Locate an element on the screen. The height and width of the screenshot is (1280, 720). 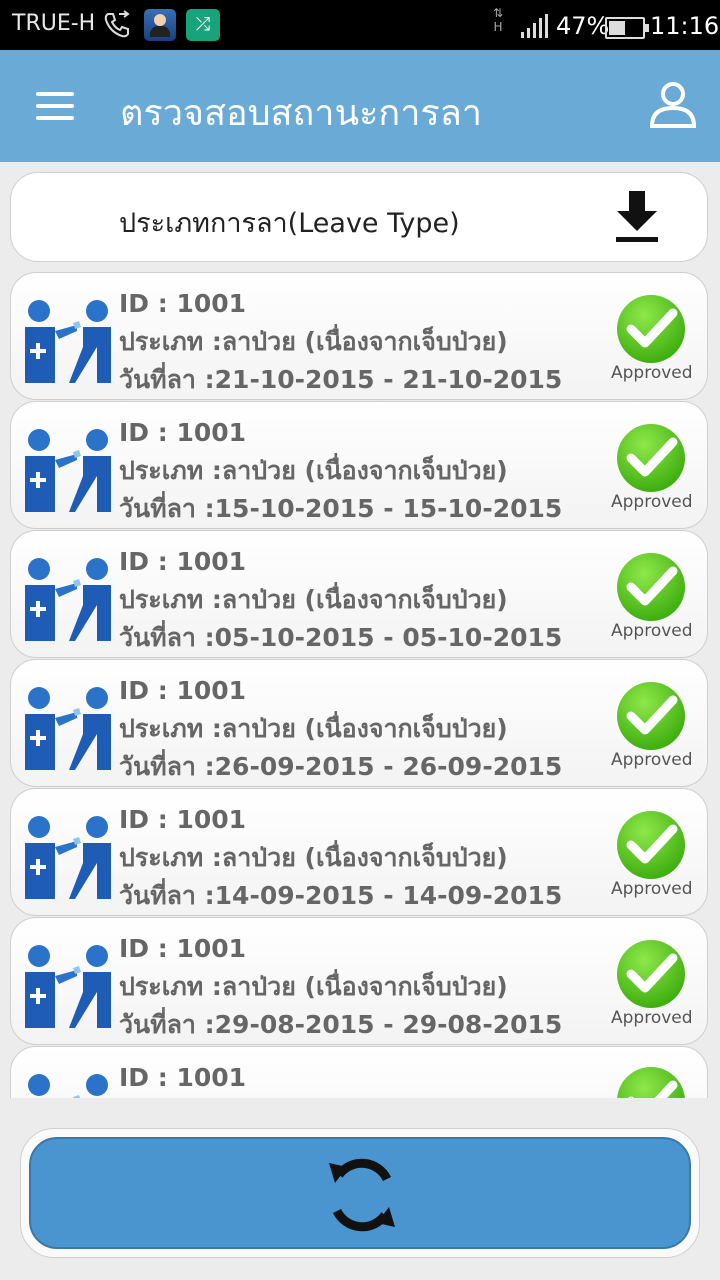
app-bar: ตรวจสอบสถานะการลา is located at coordinates (360, 106).